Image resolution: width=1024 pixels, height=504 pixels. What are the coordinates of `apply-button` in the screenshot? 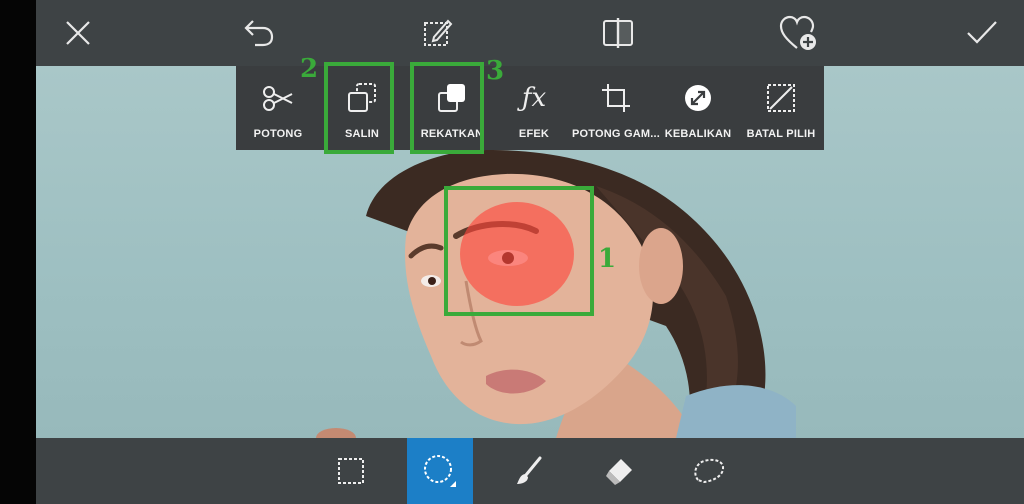 It's located at (982, 33).